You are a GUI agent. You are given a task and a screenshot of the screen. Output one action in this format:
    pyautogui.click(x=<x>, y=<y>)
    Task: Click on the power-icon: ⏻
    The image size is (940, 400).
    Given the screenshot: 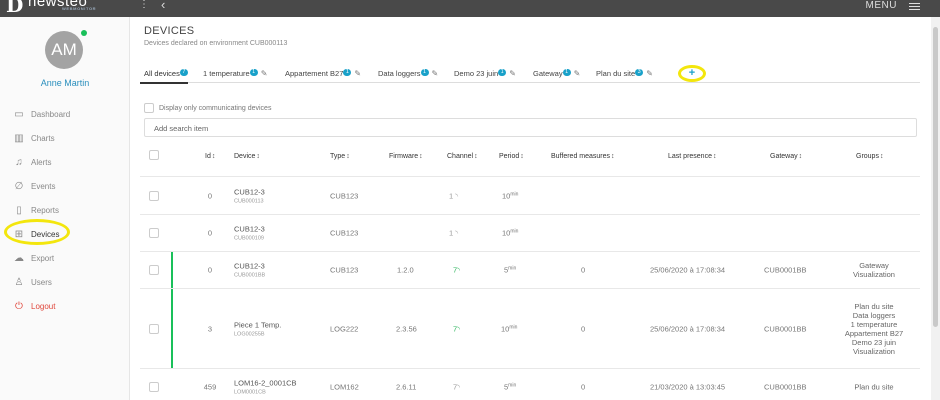 What is the action you would take?
    pyautogui.click(x=19, y=306)
    